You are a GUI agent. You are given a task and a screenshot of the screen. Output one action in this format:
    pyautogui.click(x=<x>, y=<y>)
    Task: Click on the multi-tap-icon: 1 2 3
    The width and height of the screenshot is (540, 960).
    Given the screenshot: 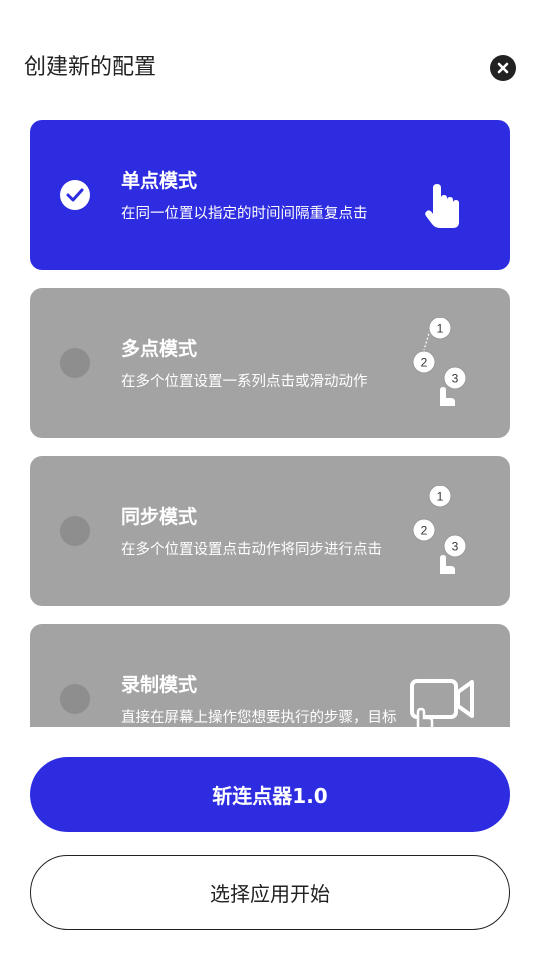 What is the action you would take?
    pyautogui.click(x=439, y=362)
    